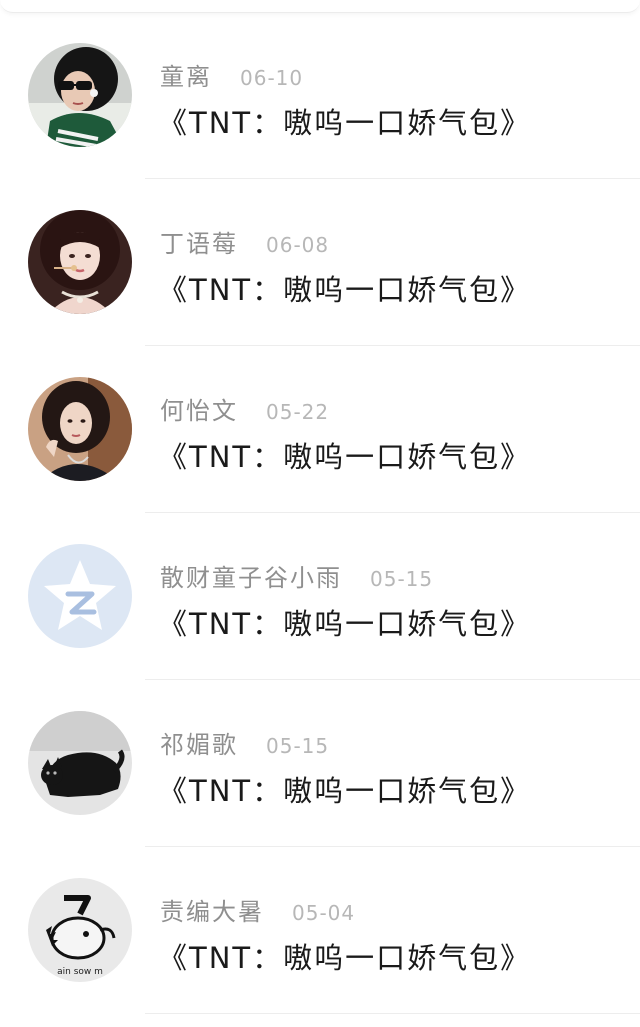  What do you see at coordinates (324, 913) in the screenshot?
I see `comment-date: 05-04` at bounding box center [324, 913].